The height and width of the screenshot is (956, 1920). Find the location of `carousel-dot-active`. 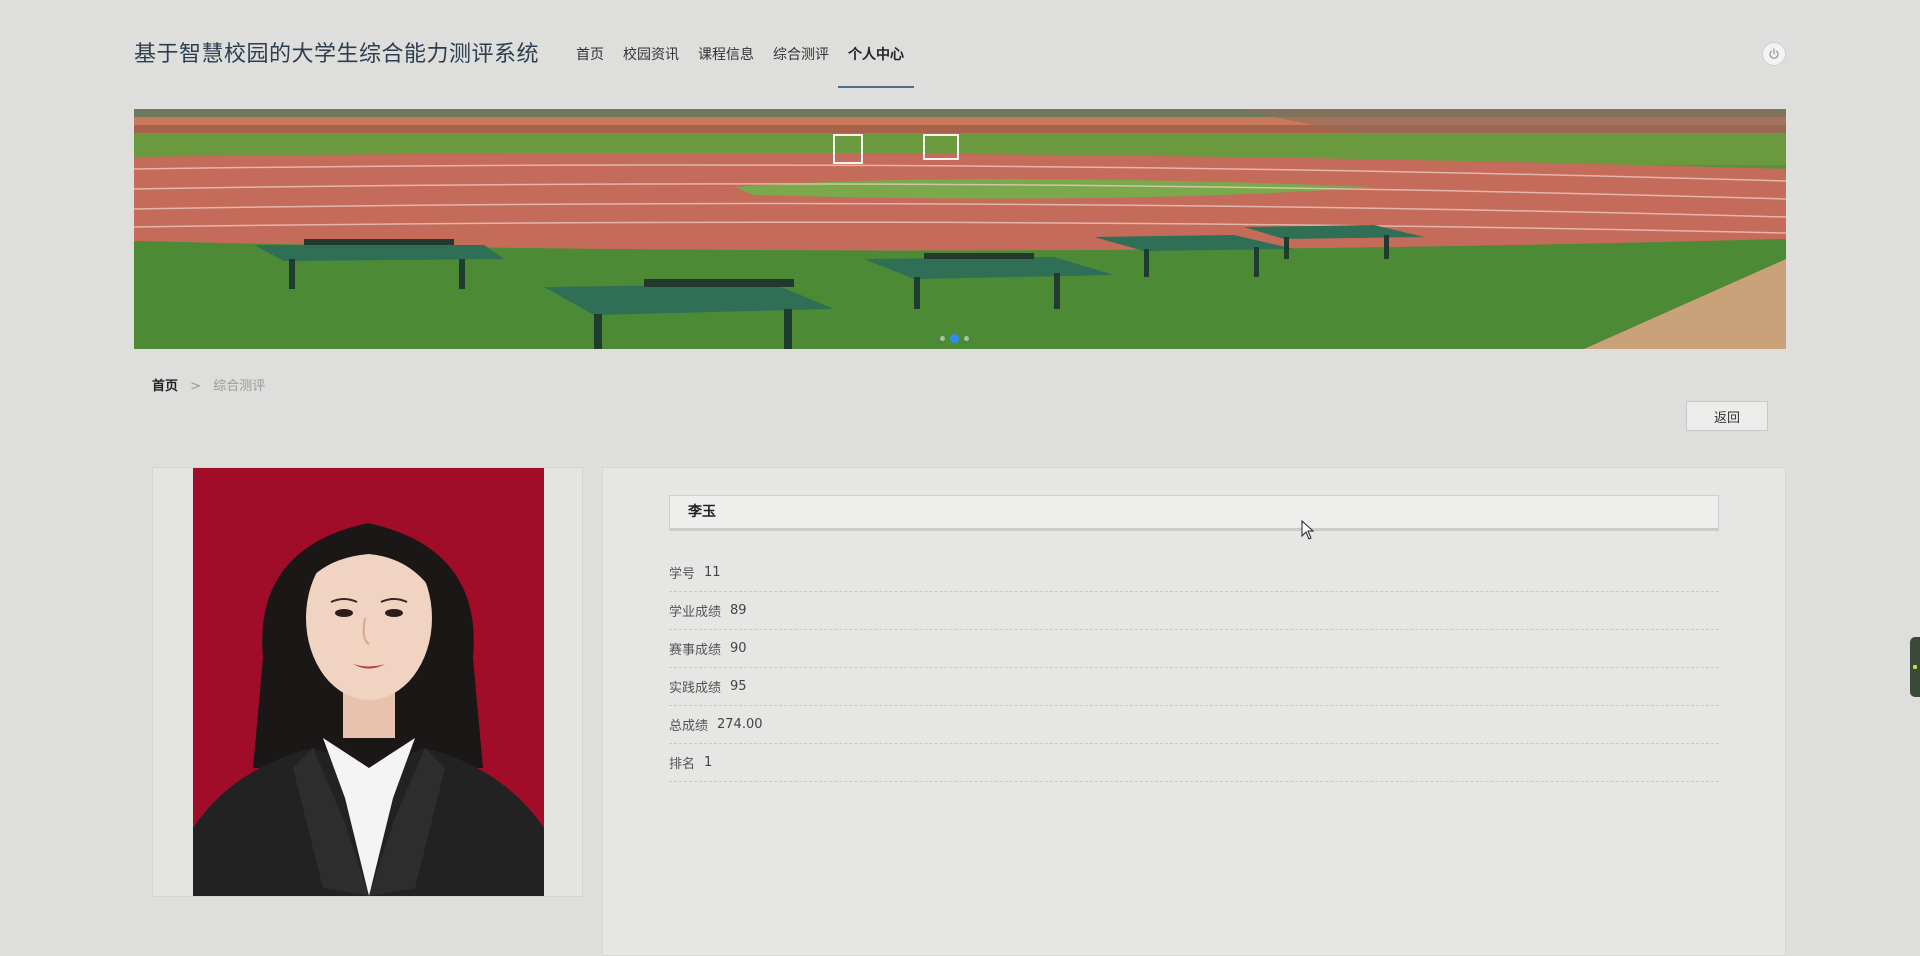

carousel-dot-active is located at coordinates (954, 338).